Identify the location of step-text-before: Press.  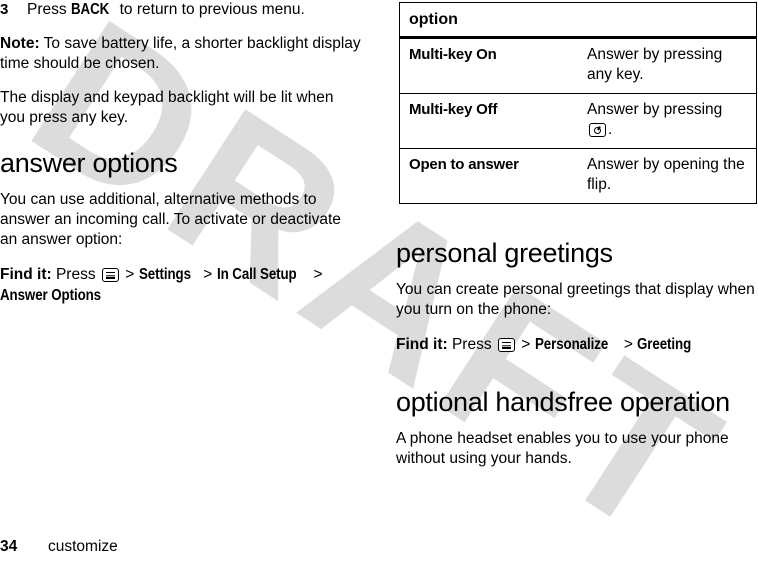
(49, 9).